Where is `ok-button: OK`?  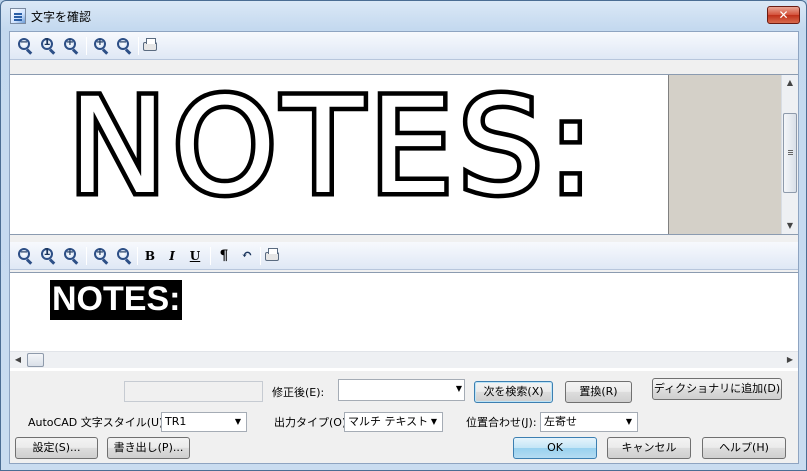
ok-button: OK is located at coordinates (555, 448).